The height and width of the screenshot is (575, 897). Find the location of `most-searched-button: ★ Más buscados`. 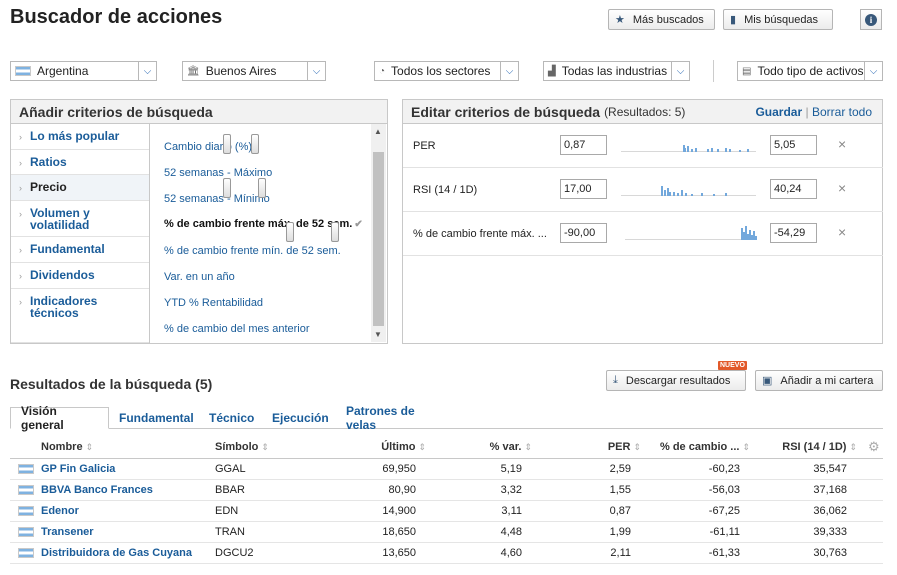

most-searched-button: ★ Más buscados is located at coordinates (661, 19).